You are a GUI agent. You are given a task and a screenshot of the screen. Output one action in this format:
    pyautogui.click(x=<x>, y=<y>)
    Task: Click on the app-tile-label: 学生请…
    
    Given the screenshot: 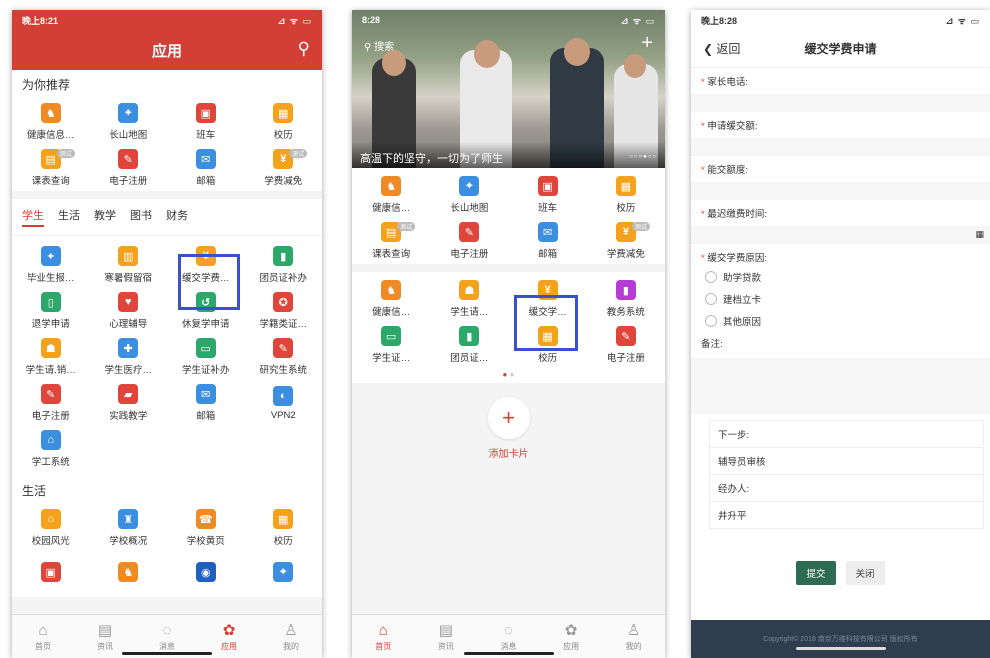 What is the action you would take?
    pyautogui.click(x=469, y=312)
    